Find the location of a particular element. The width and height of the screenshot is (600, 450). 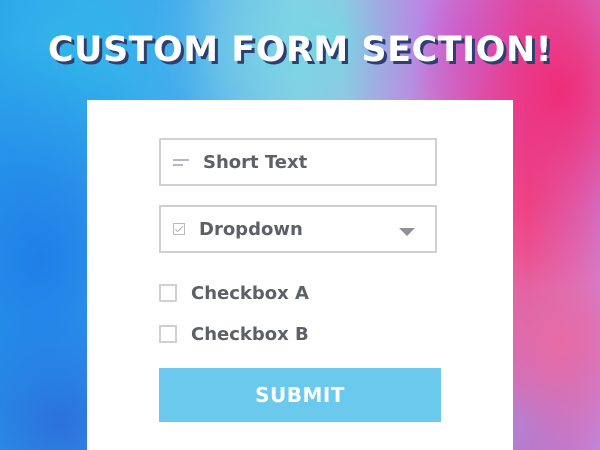

checkbox-b-label: Checkbox B is located at coordinates (250, 334).